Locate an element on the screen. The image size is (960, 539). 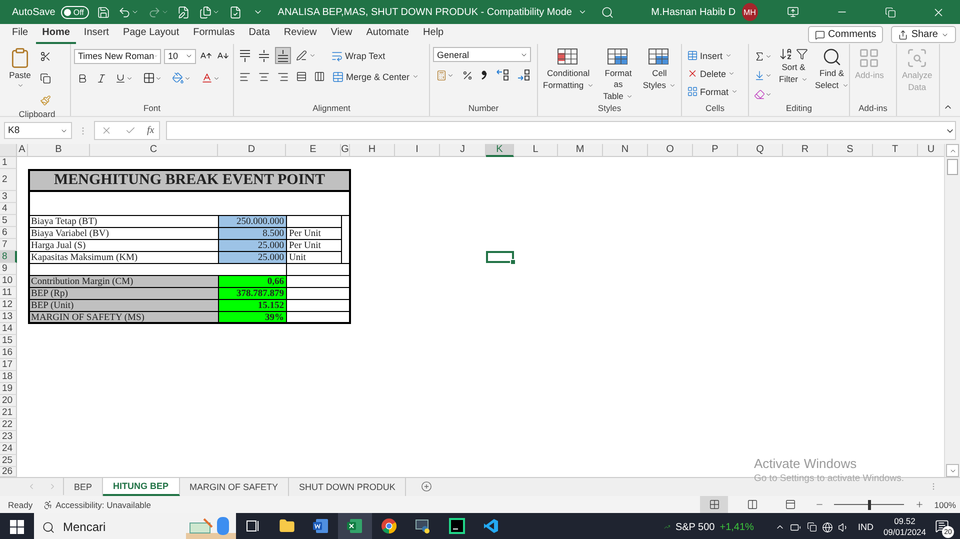
table-cell: 15.152 is located at coordinates (252, 305).